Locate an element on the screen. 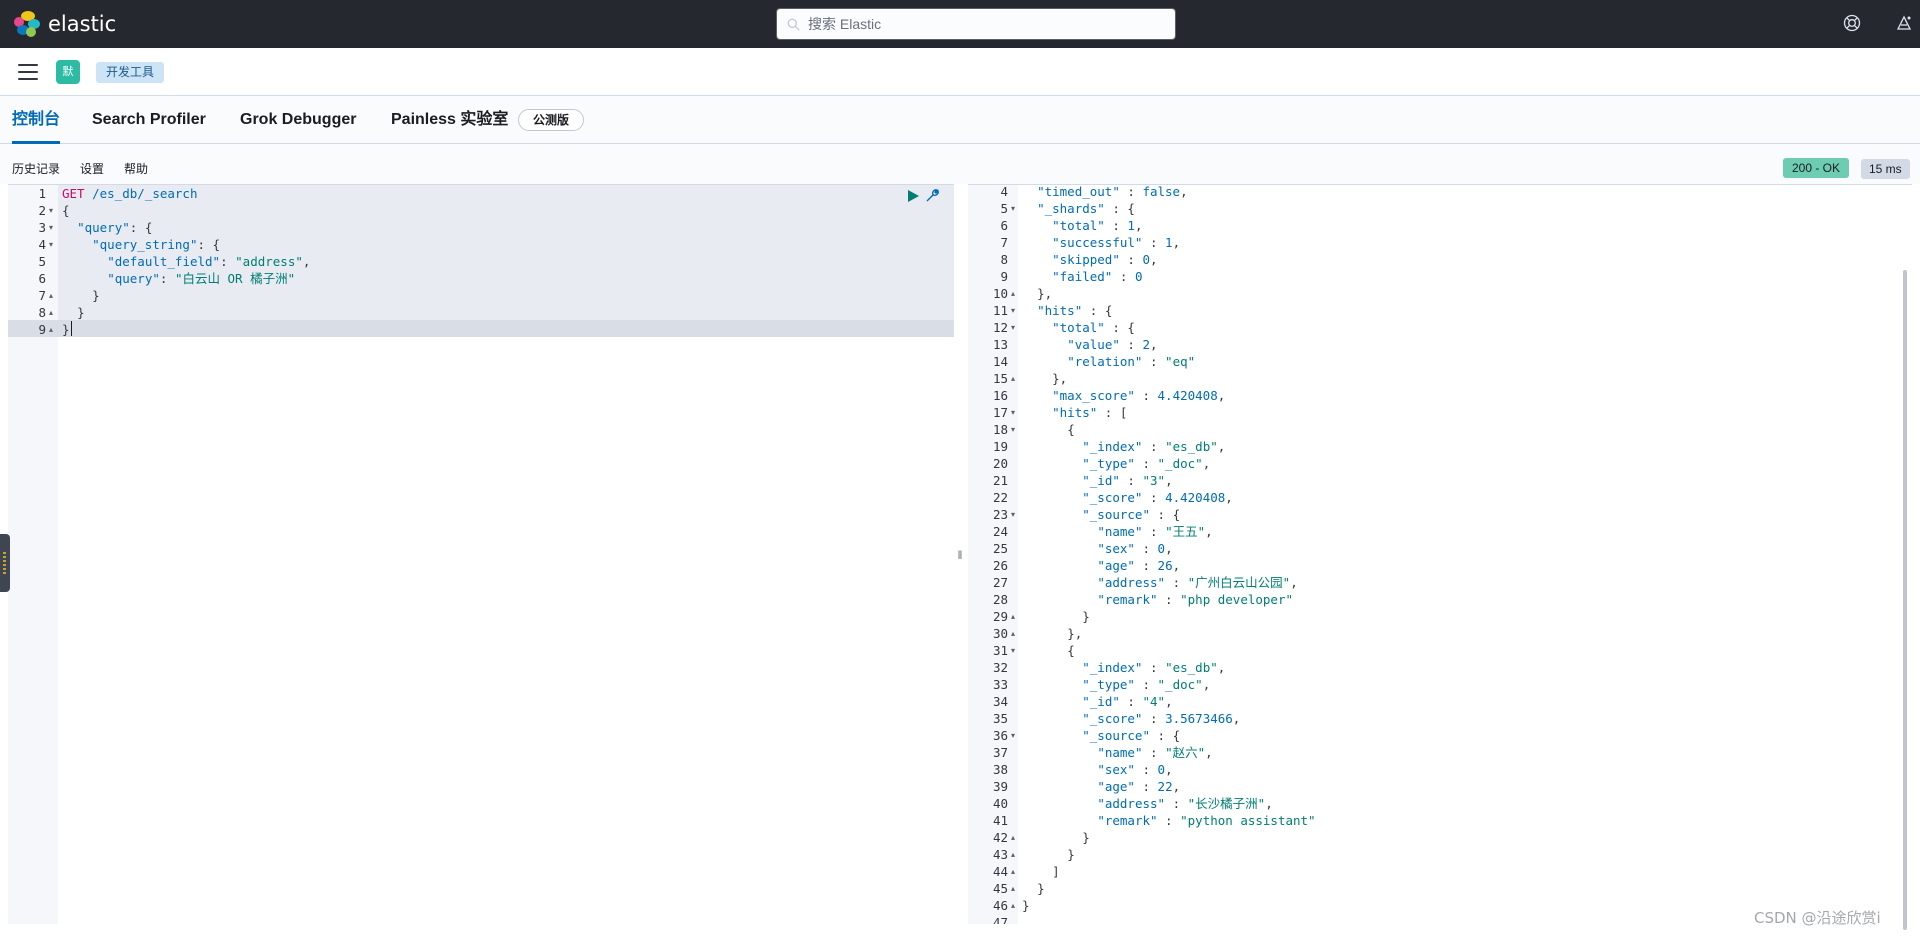 Image resolution: width=1920 pixels, height=936 pixels. code-line: ] is located at coordinates (1056, 871).